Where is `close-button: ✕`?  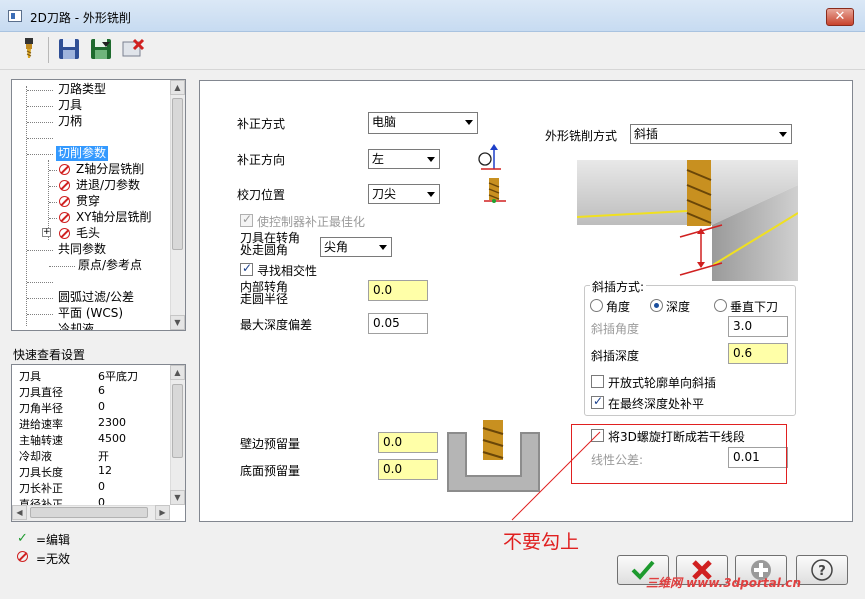 close-button: ✕ is located at coordinates (840, 17).